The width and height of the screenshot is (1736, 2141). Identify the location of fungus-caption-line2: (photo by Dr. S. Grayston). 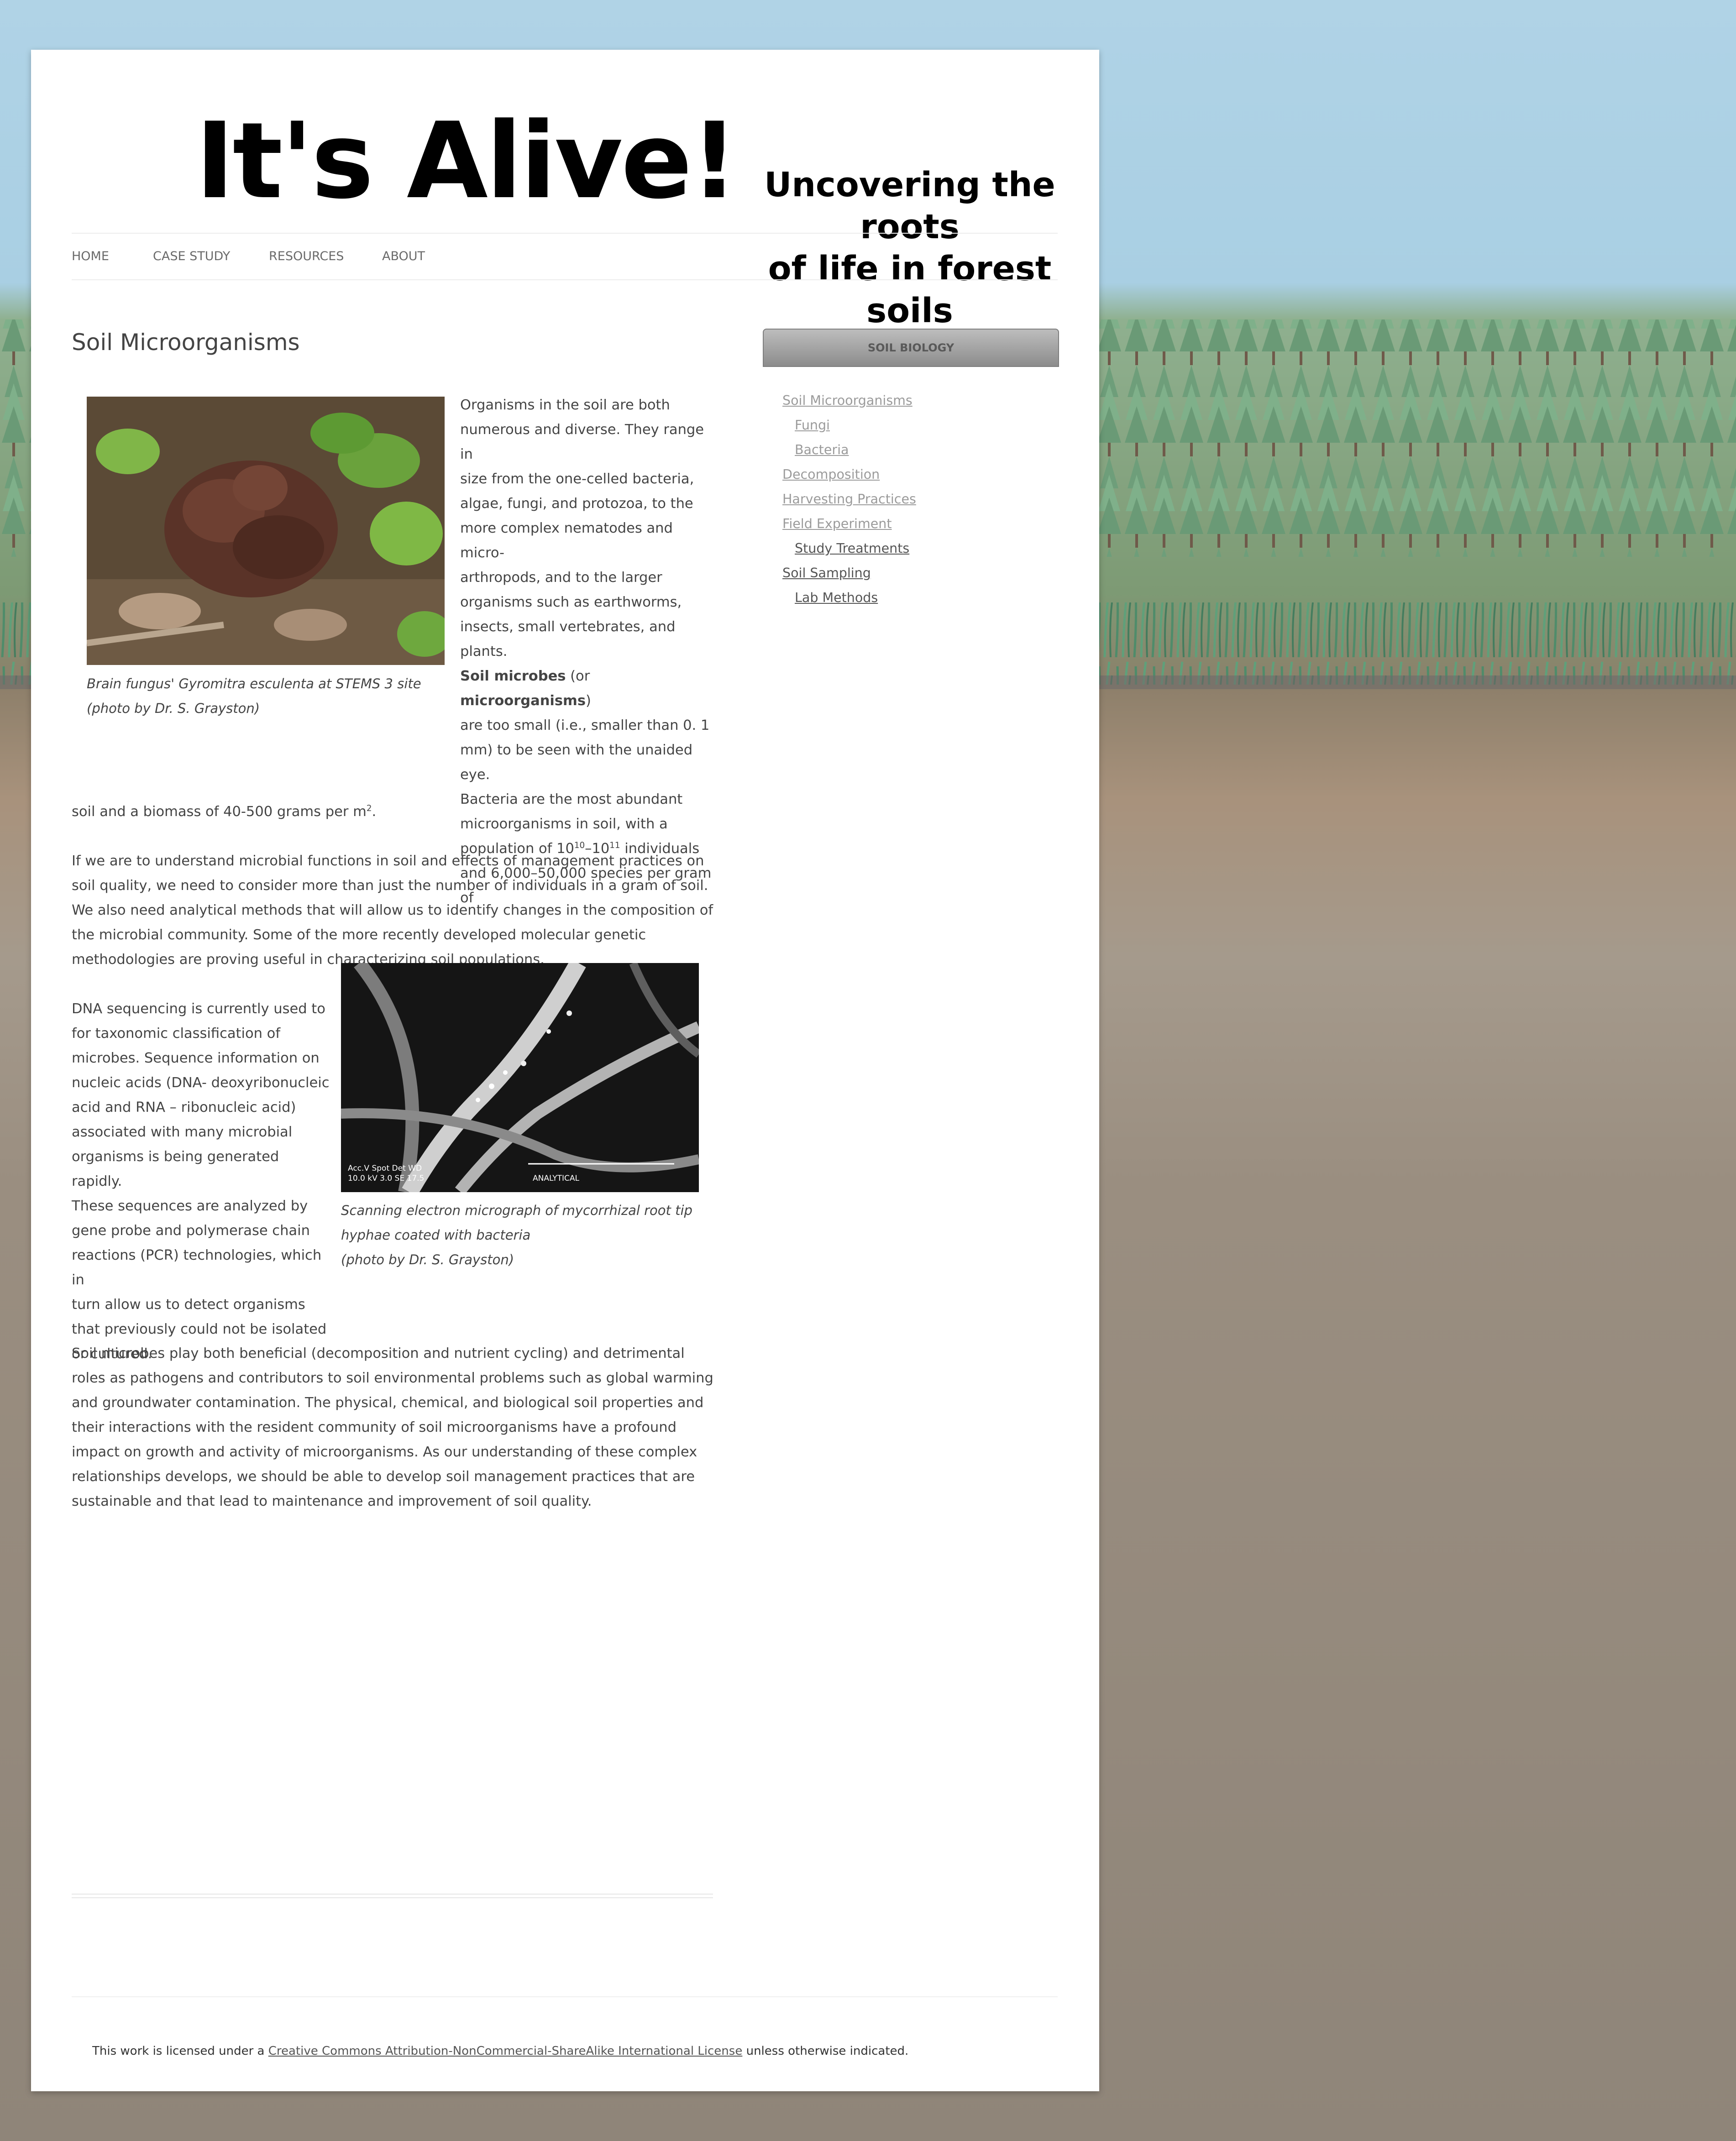
(173, 709).